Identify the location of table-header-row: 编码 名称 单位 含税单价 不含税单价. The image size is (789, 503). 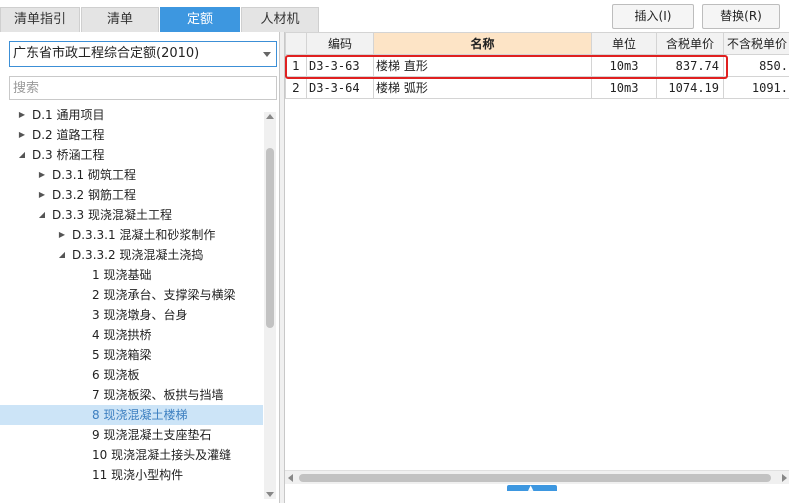
(537, 43).